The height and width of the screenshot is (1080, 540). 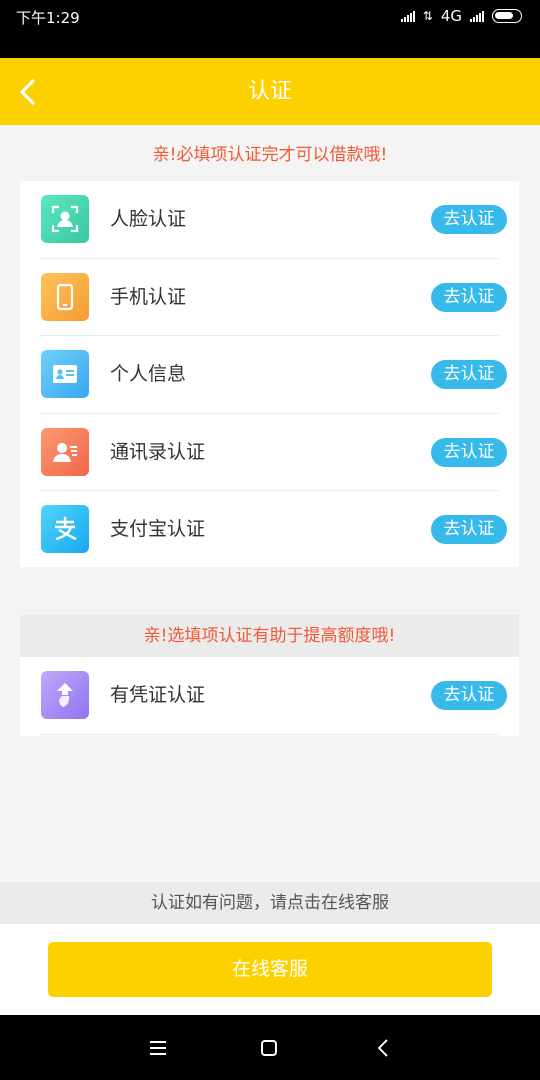 What do you see at coordinates (269, 452) in the screenshot?
I see `list-item-contacts: 通讯录认证 去认证` at bounding box center [269, 452].